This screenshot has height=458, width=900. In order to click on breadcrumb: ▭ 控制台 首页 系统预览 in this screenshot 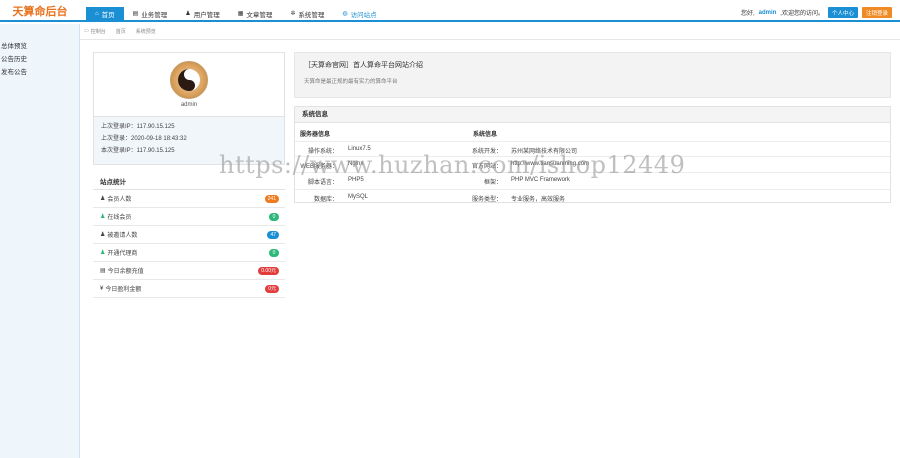, I will do `click(120, 31)`.